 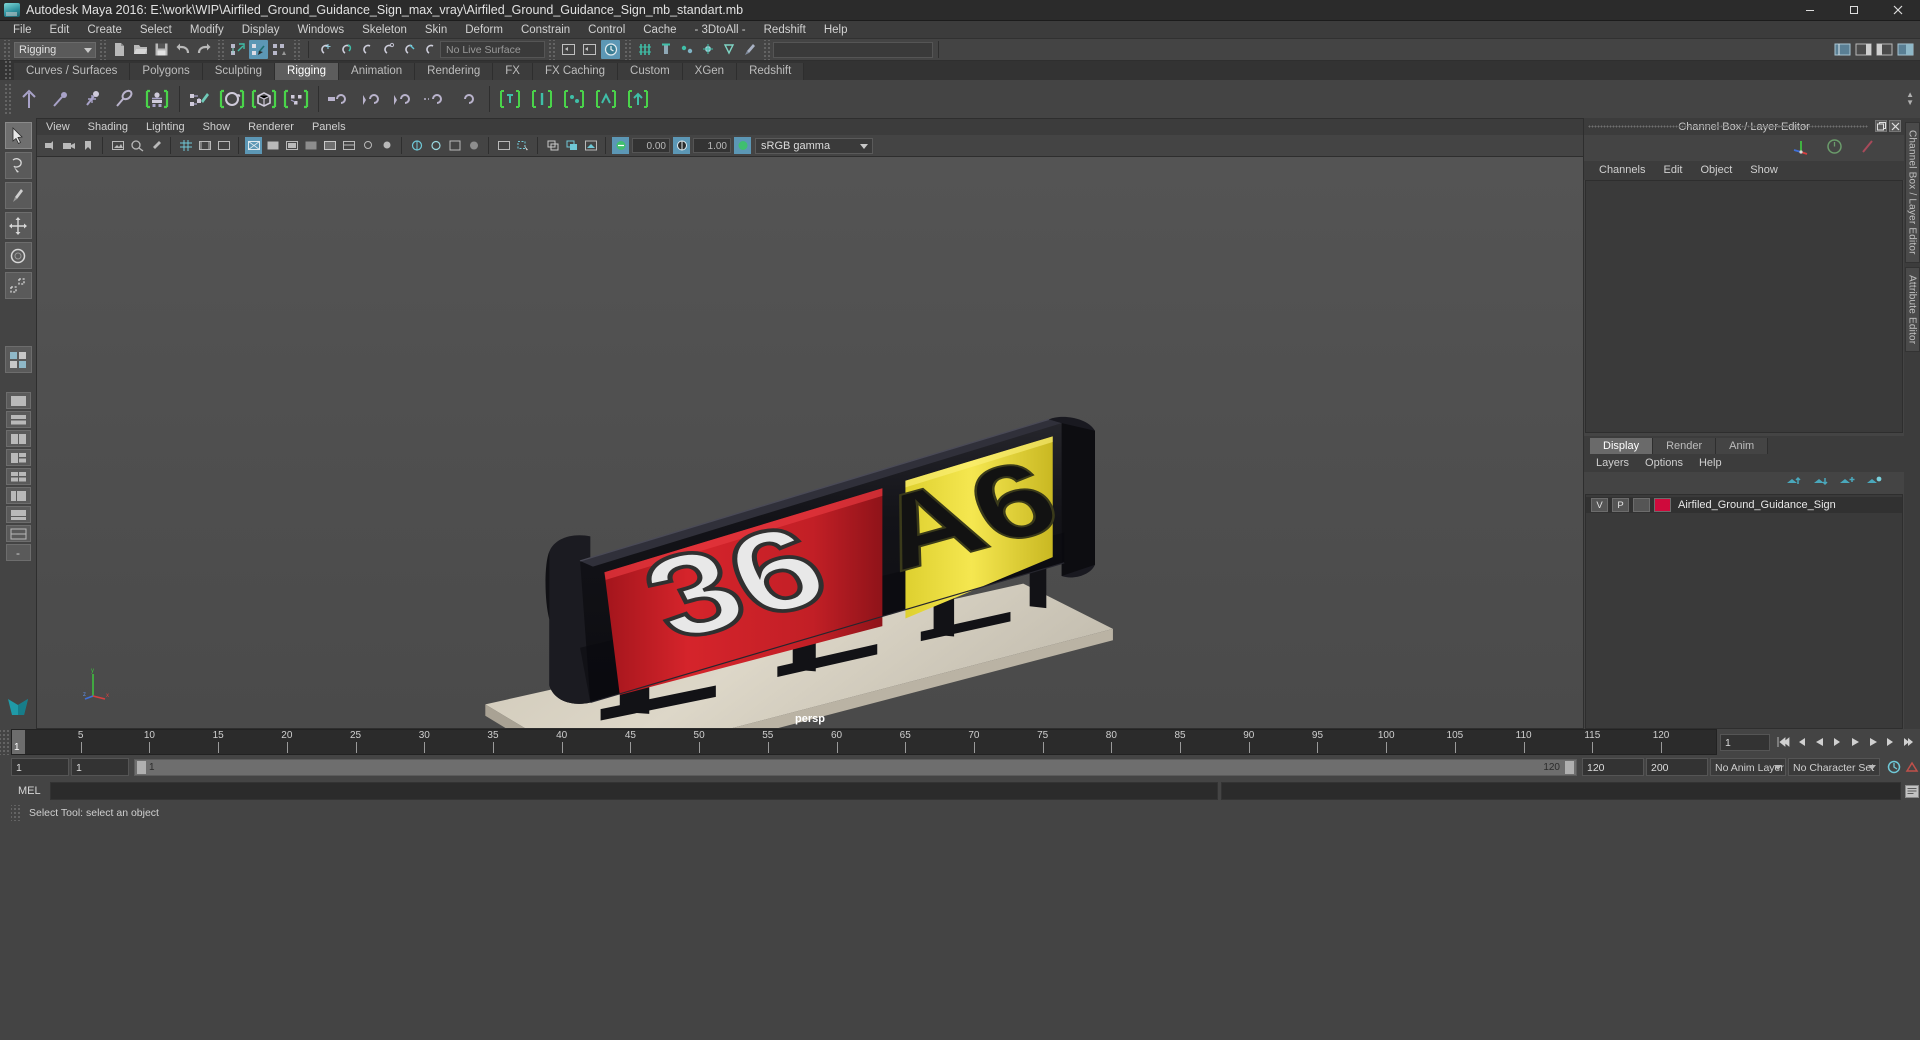 I want to click on viewport-menu-renderer: Renderer, so click(x=271, y=127).